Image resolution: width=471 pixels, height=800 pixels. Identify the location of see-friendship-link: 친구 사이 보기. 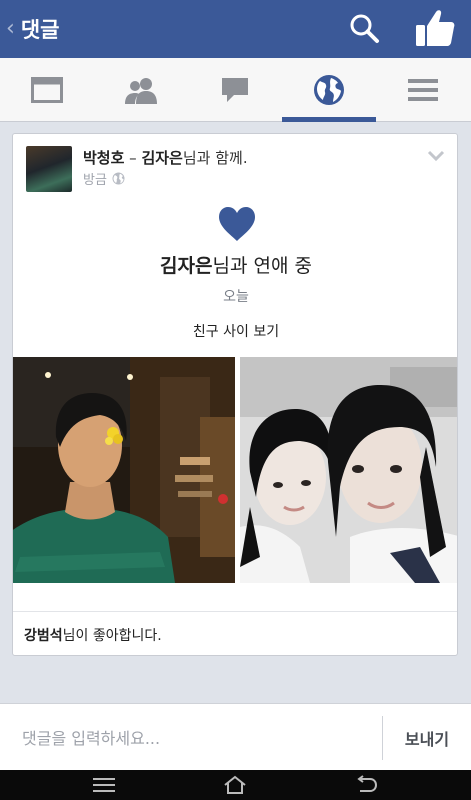
(235, 331).